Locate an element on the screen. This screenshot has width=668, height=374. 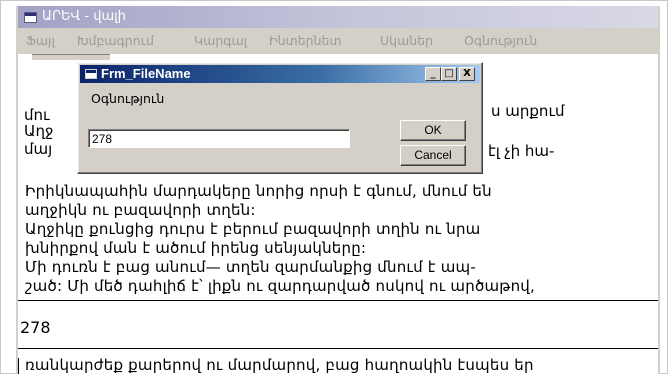
dialog-titlebar: Frm_FileName _ □ X is located at coordinates (280, 74).